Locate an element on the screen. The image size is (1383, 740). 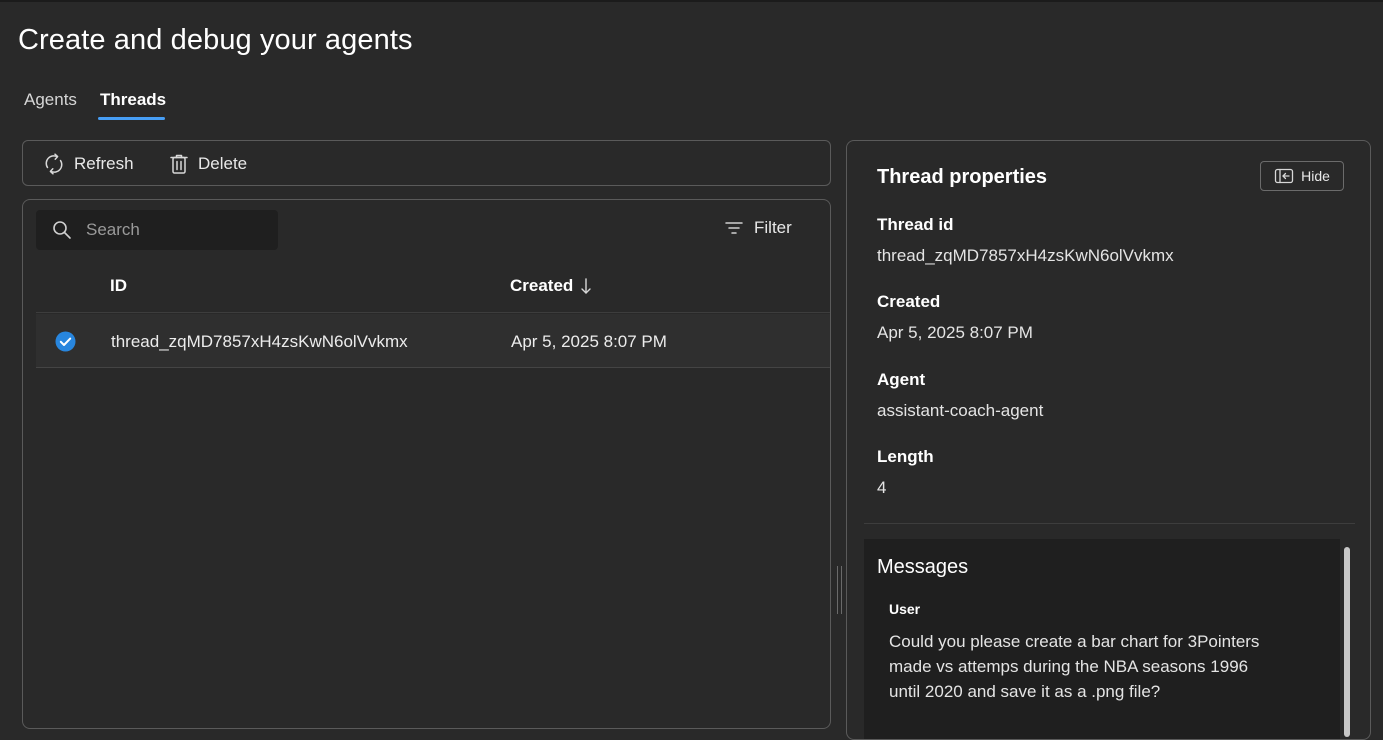
cell-created: Apr 5, 2025 8:07 PM is located at coordinates (589, 341).